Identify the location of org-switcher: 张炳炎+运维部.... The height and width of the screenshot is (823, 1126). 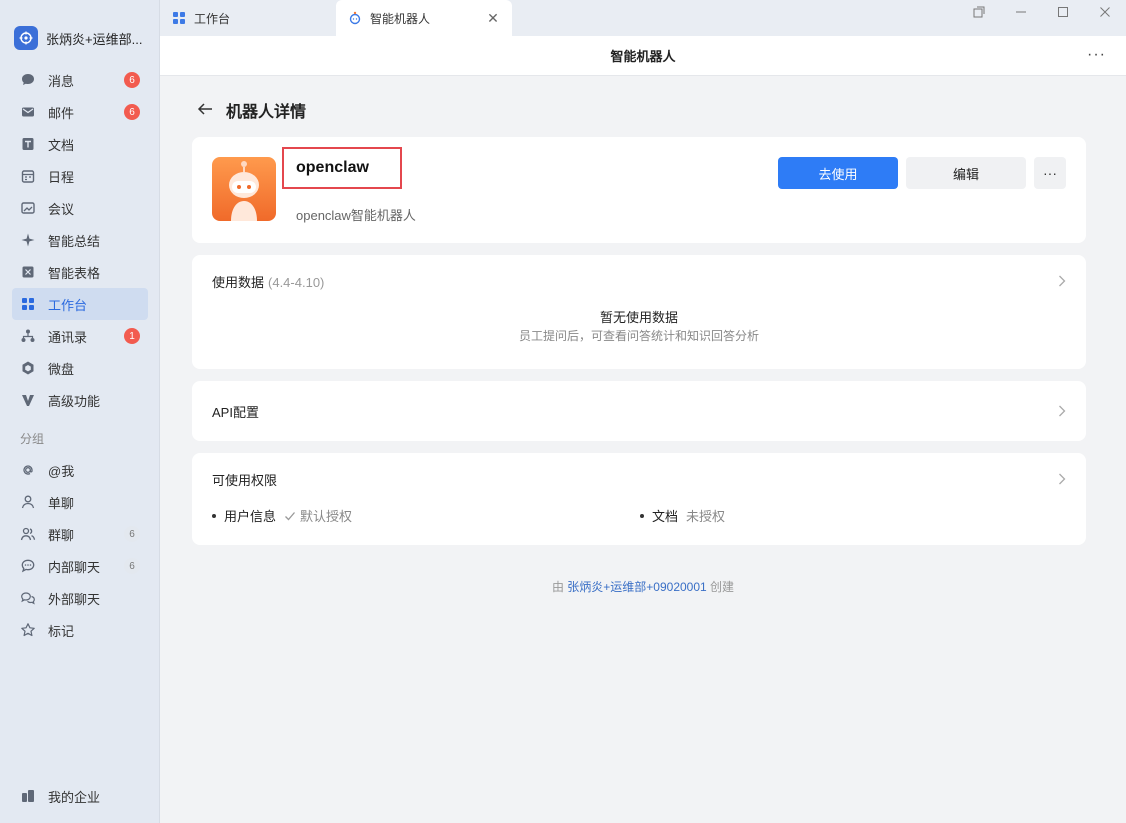
(78, 38).